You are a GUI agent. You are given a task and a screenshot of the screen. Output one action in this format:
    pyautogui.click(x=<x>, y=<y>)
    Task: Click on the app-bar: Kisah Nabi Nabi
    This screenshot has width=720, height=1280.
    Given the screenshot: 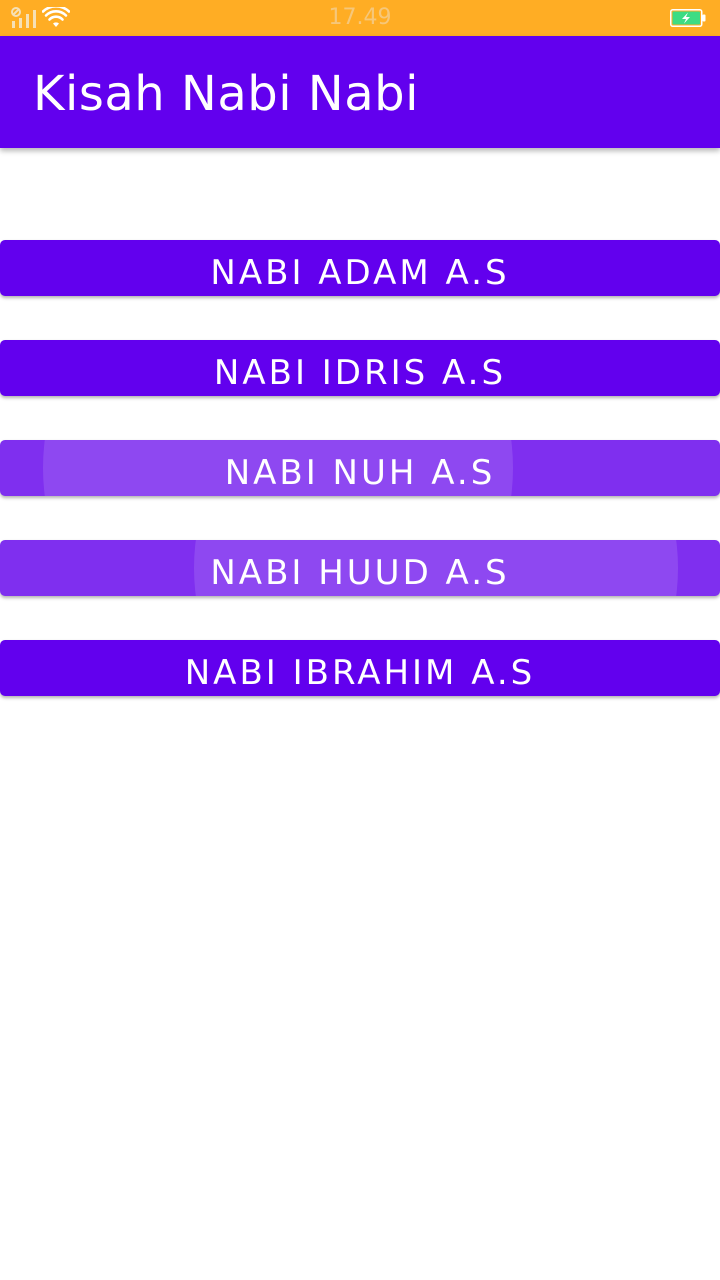 What is the action you would take?
    pyautogui.click(x=360, y=92)
    